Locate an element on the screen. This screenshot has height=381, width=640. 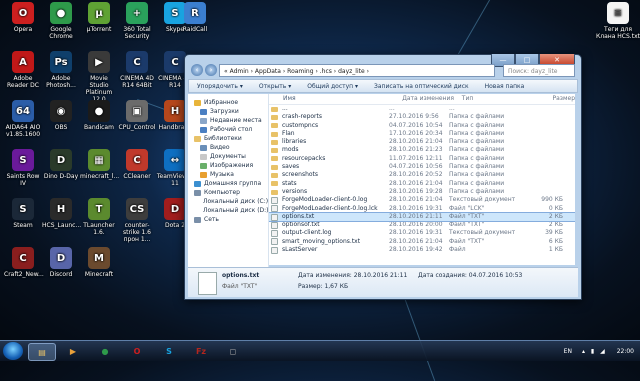
file-row: libraries 28.10.2016 21:04 Папка с файлами is located at coordinates (422, 142).